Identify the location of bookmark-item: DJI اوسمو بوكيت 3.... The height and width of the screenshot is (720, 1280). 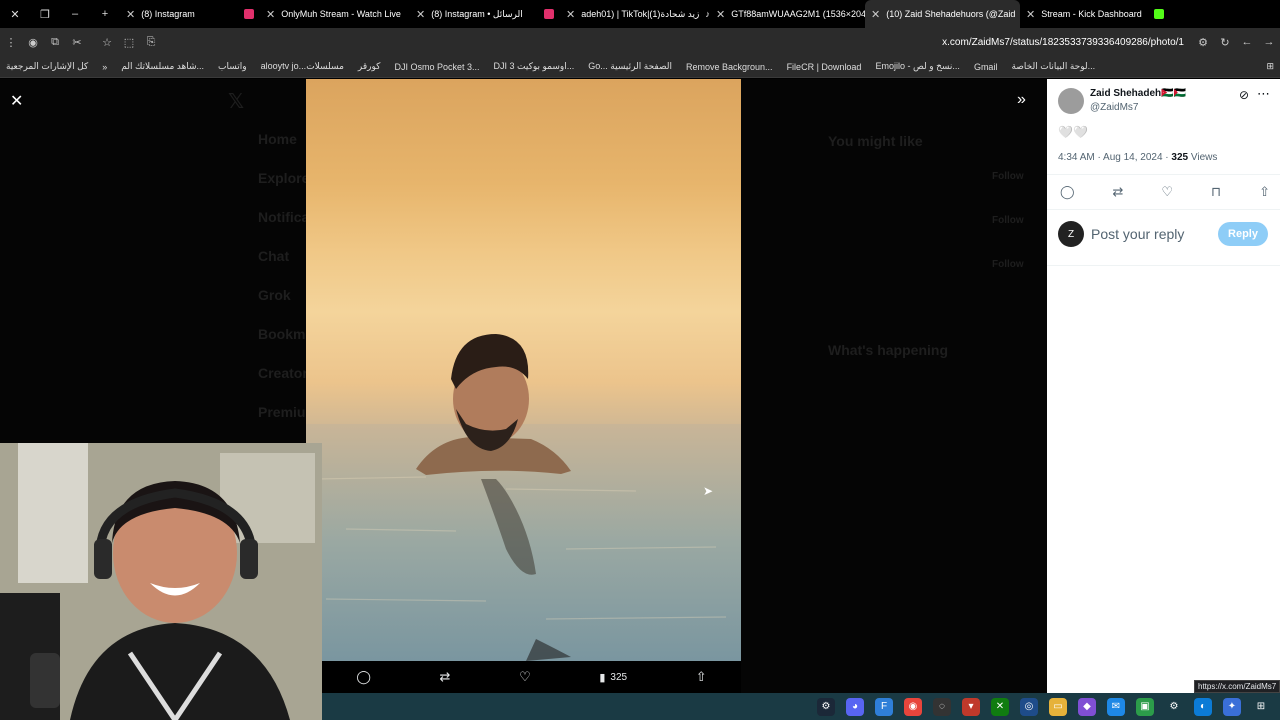
(533, 66).